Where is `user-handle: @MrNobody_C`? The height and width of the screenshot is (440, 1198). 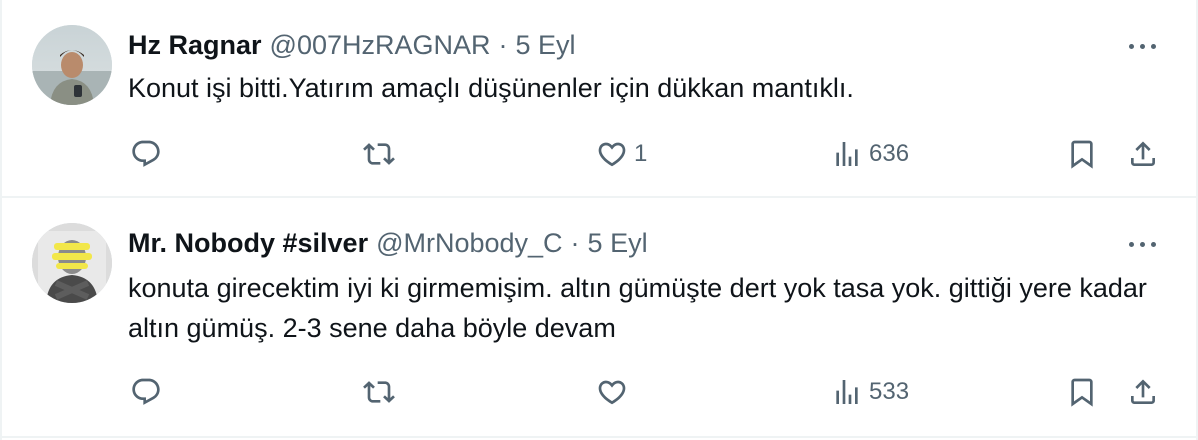 user-handle: @MrNobody_C is located at coordinates (469, 243).